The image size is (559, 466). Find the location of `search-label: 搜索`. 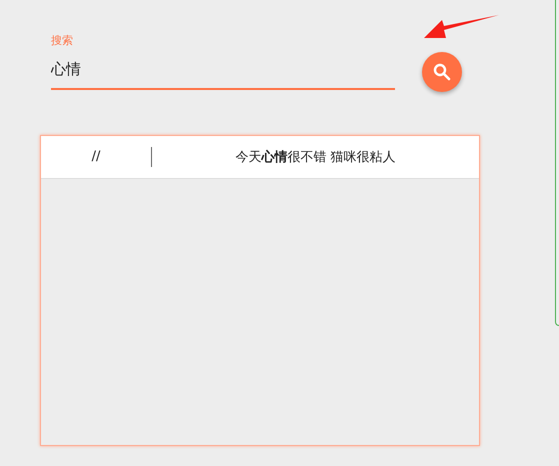

search-label: 搜索 is located at coordinates (62, 40).